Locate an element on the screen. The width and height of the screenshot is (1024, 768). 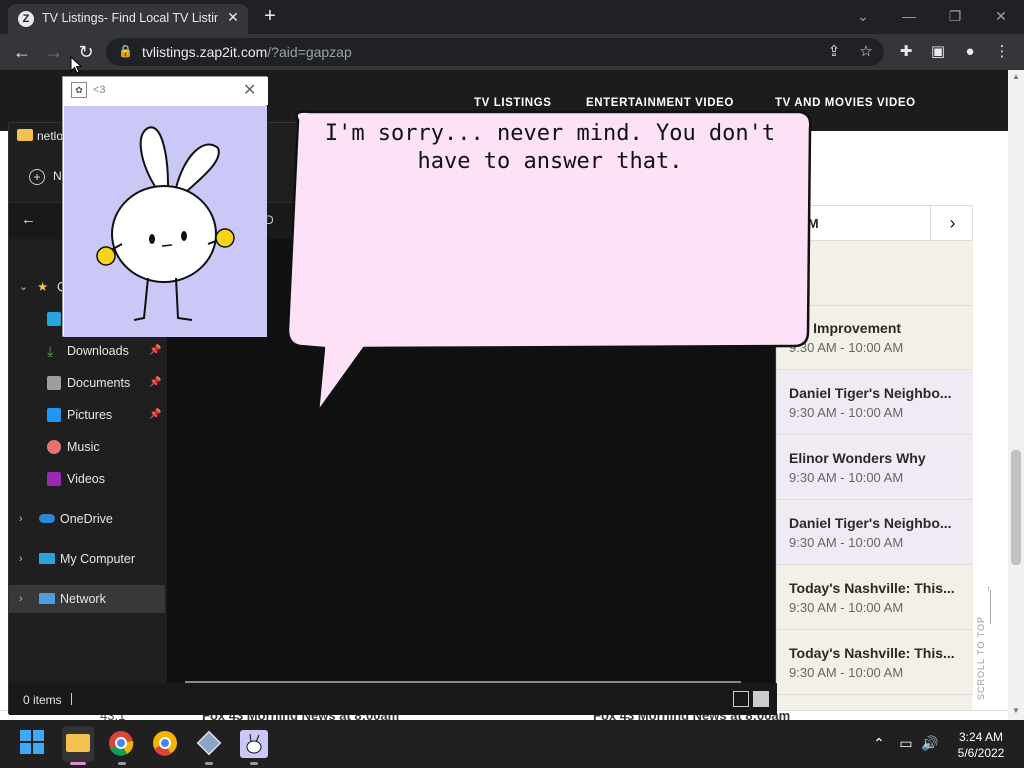
desktop-pet-window: ✿ <3 ✕ is located at coordinates (165, 206).